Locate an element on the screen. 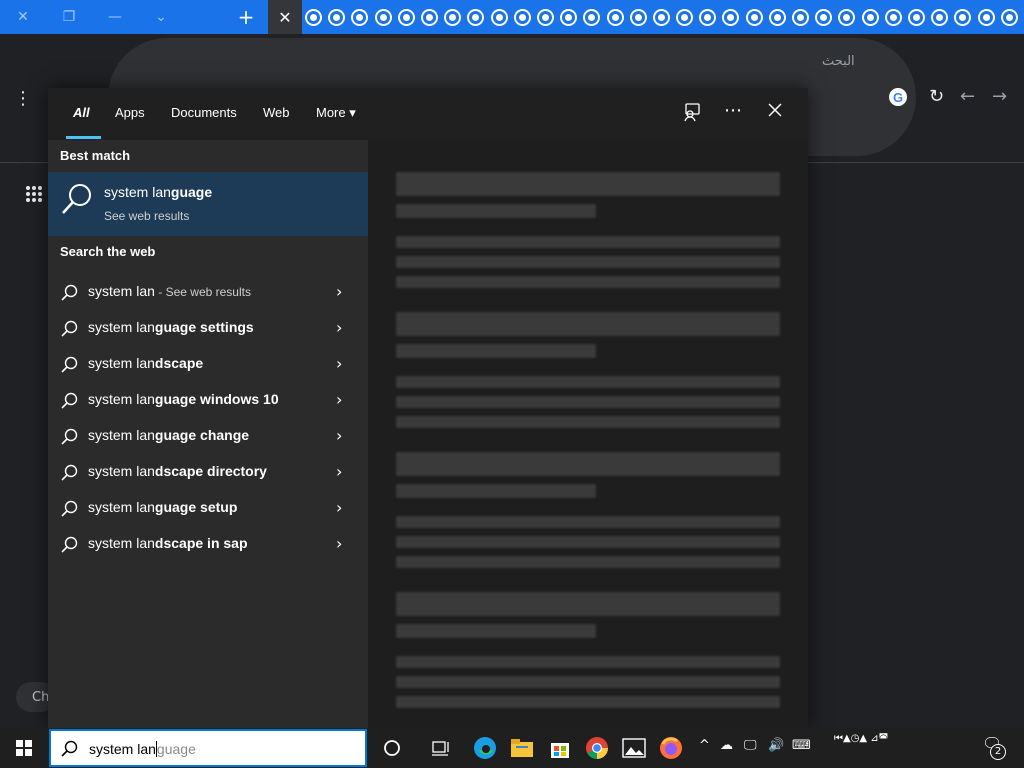  search-web-heading: Search the web is located at coordinates (108, 251).